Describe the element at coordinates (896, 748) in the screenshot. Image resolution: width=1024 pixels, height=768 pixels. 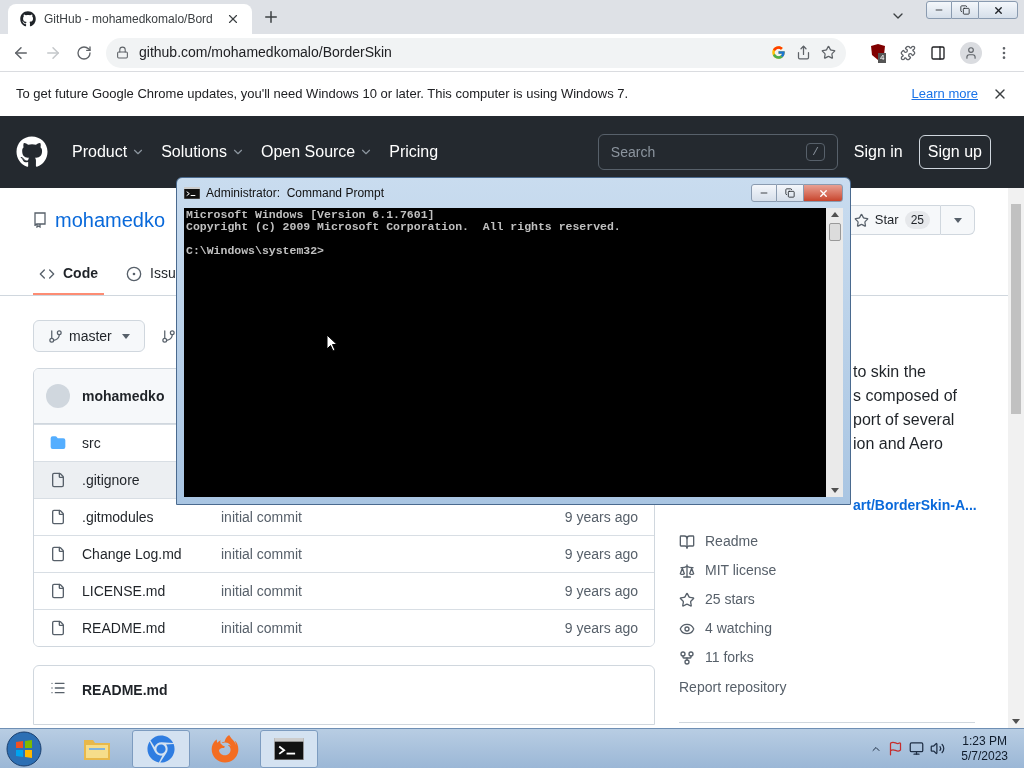
I see `flag-icon` at that location.